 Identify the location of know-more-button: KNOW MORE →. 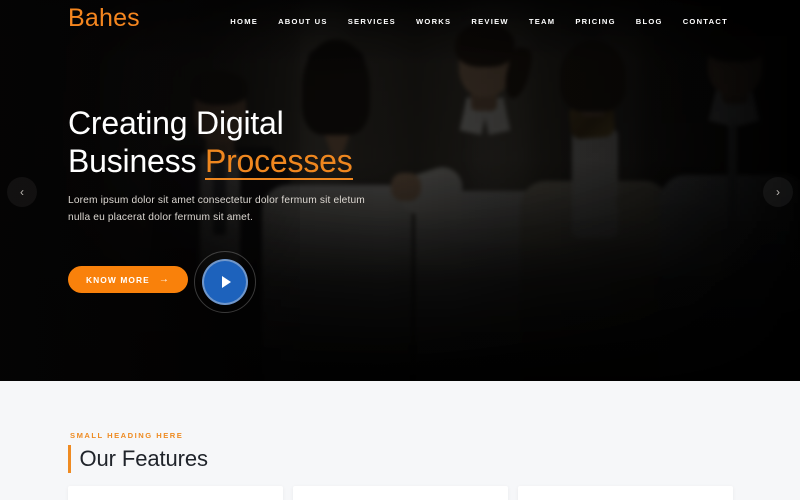
(128, 280).